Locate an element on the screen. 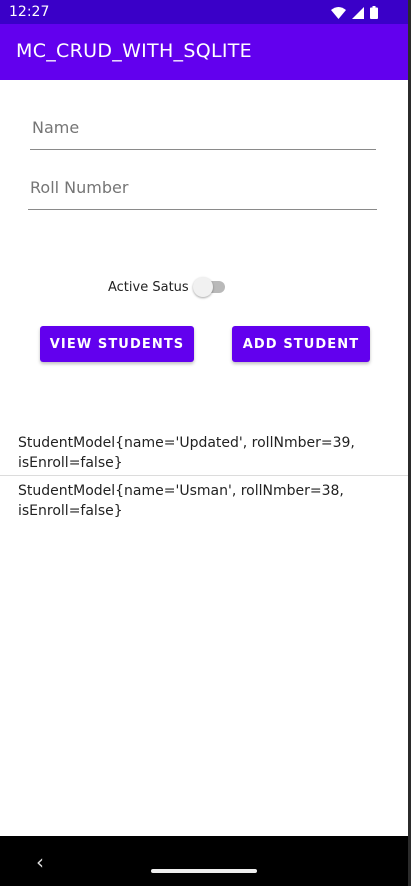  roll-number-field is located at coordinates (204, 190).